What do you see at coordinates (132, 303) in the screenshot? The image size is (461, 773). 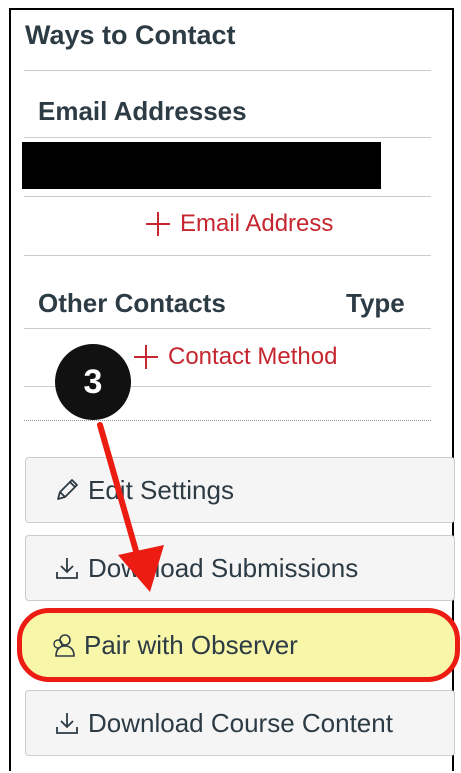 I see `other-contacts-title: Other Contacts` at bounding box center [132, 303].